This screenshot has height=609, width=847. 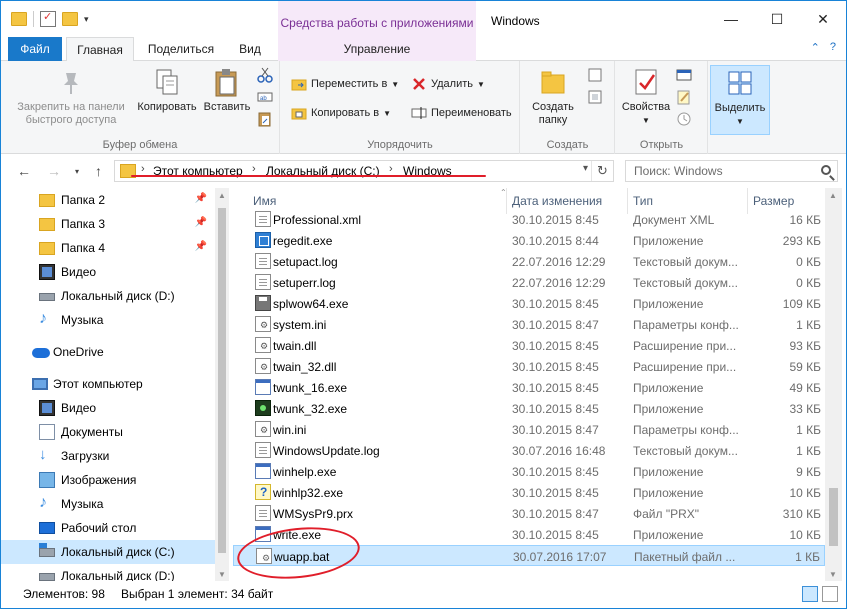 What do you see at coordinates (86, 19) in the screenshot?
I see `qat-customize-icon: ▾` at bounding box center [86, 19].